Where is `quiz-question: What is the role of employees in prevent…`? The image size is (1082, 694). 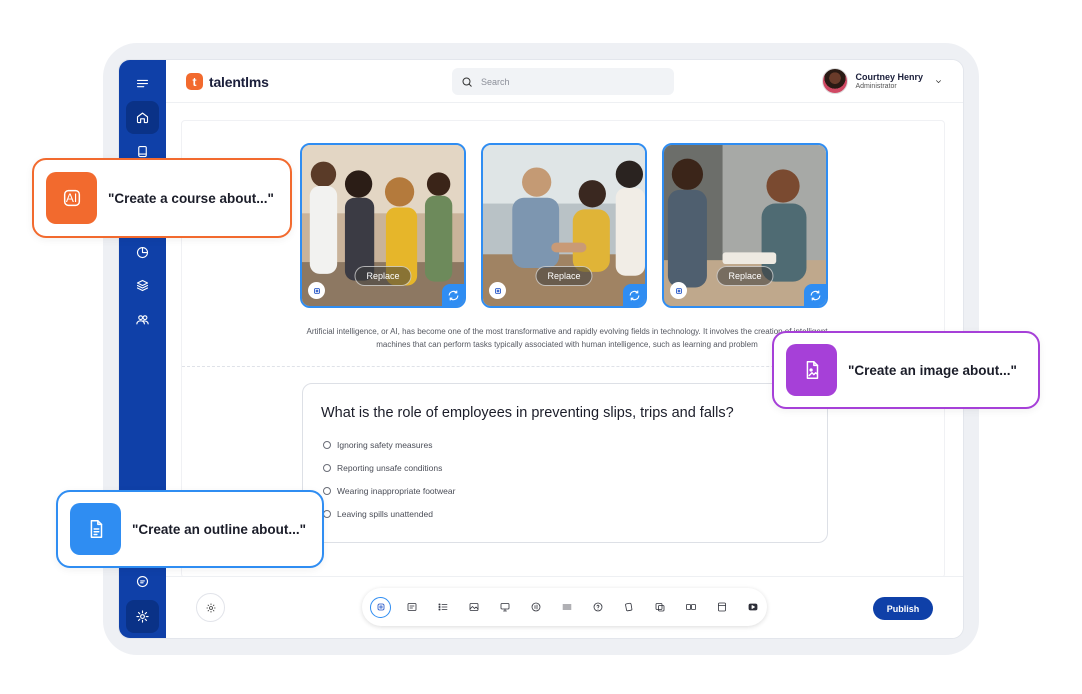
quiz-question: What is the role of employees in prevent… is located at coordinates (527, 413).